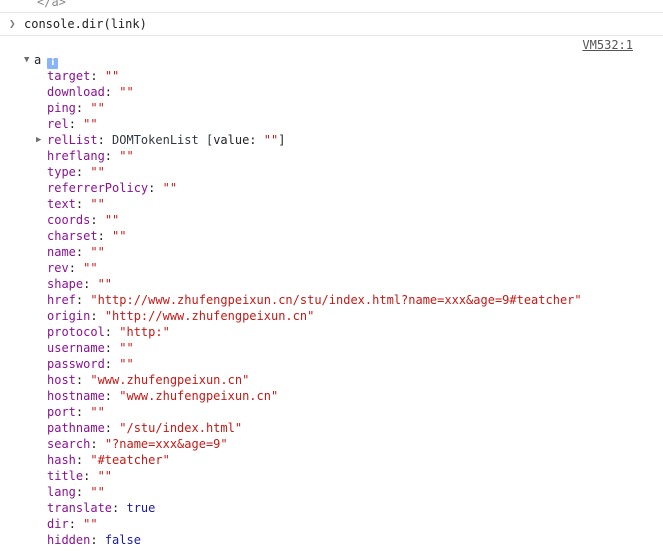 The image size is (663, 551). I want to click on property-key: text, so click(61, 204).